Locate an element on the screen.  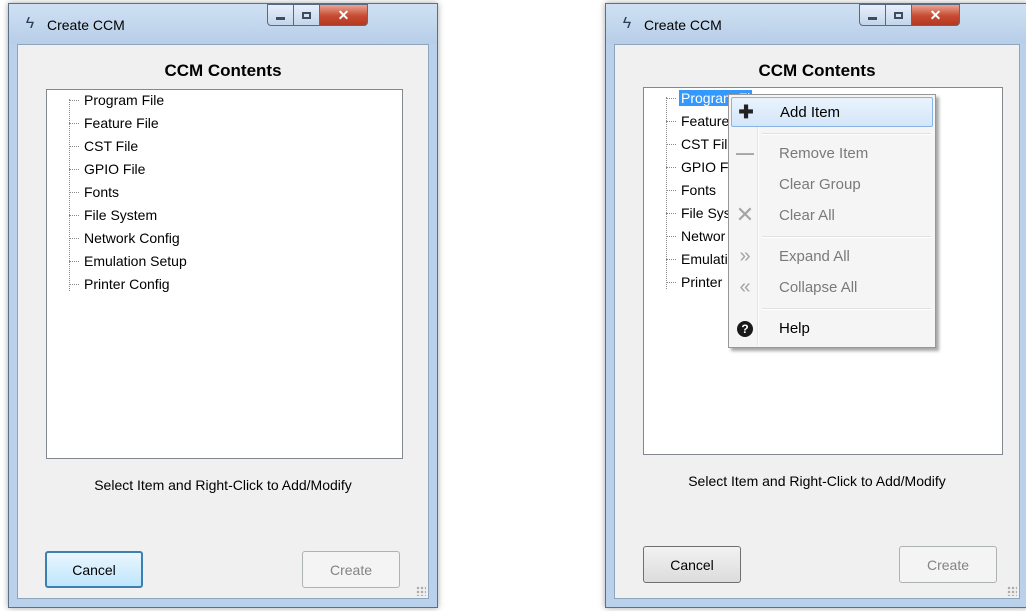
menu-item-remove-item: — Remove Item is located at coordinates (832, 153).